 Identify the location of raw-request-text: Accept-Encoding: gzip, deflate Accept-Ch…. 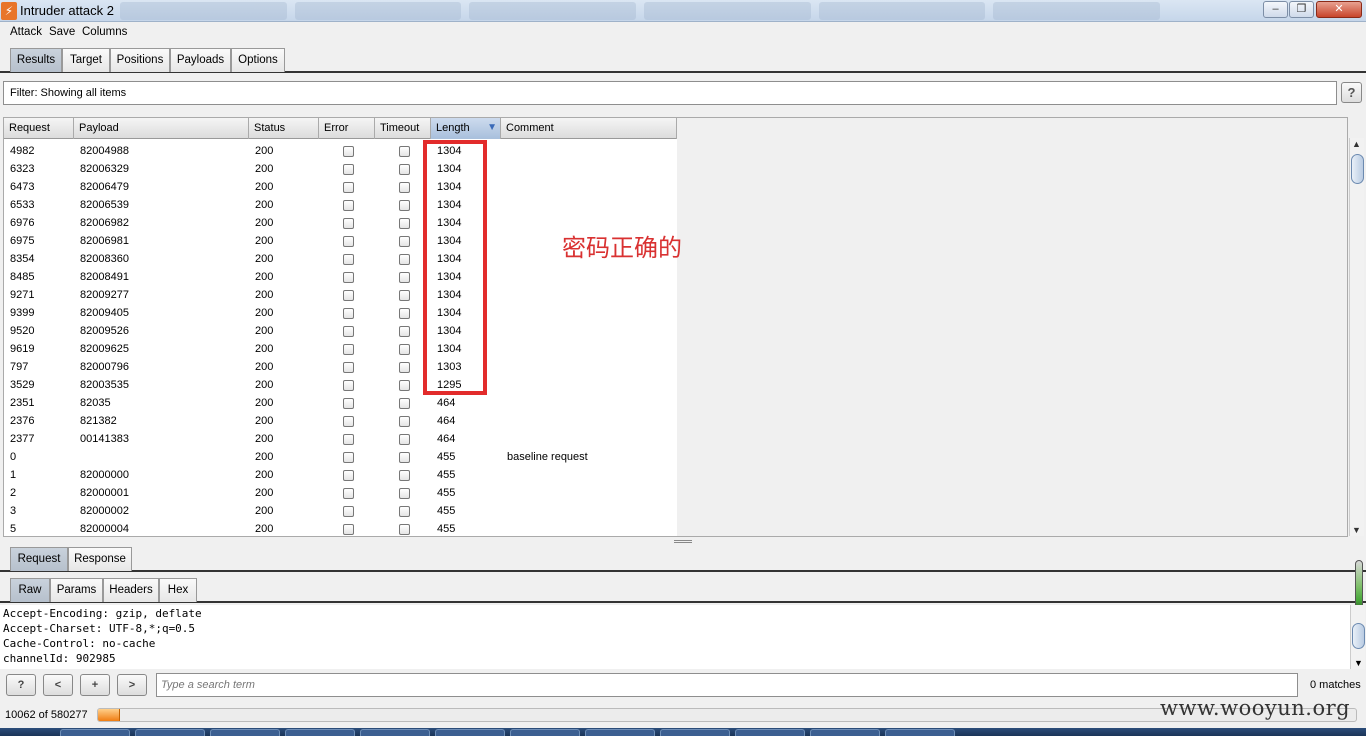
(675, 637).